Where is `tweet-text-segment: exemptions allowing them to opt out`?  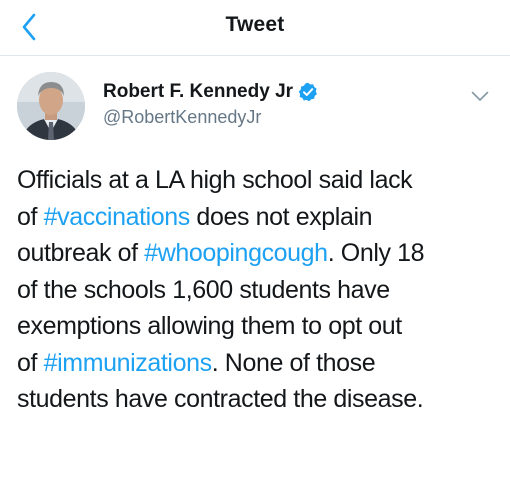 tweet-text-segment: exemptions allowing them to opt out is located at coordinates (209, 326).